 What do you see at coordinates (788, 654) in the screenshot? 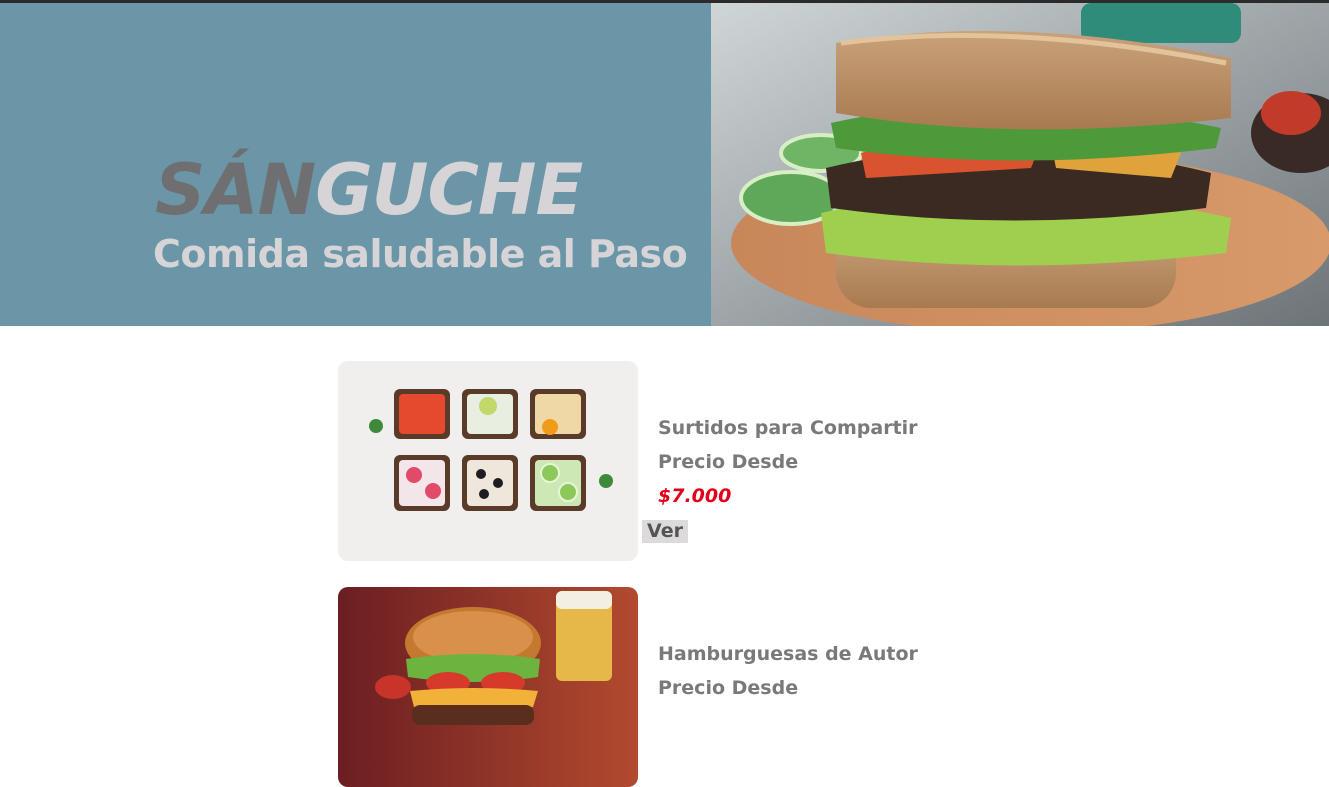
I see `product-title: Hamburguesas de Autor` at bounding box center [788, 654].